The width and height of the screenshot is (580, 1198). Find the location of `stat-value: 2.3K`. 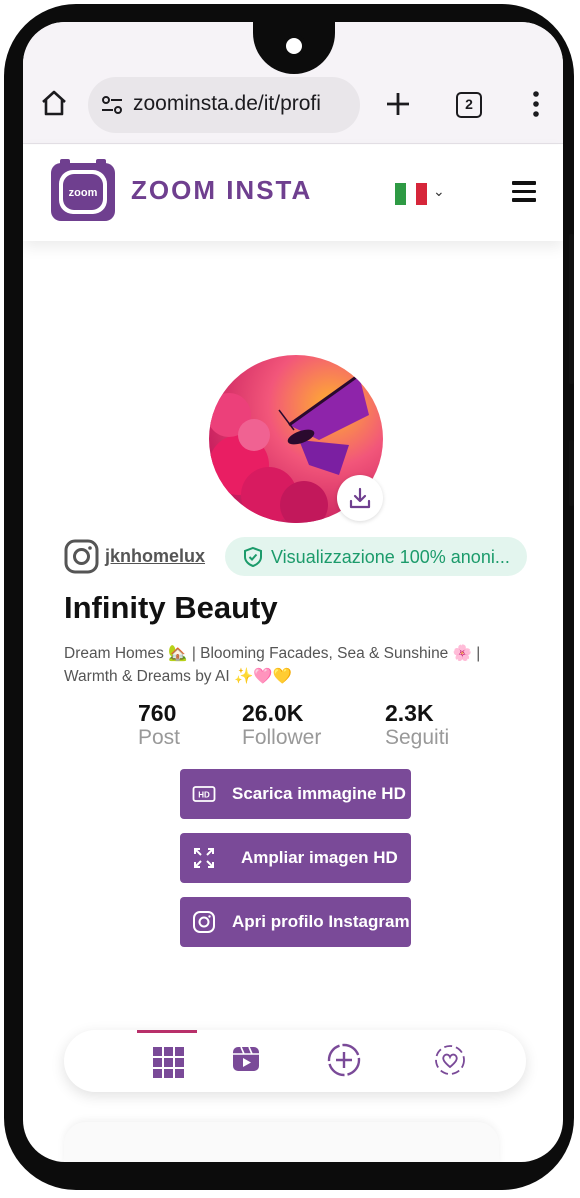

stat-value: 2.3K is located at coordinates (409, 713).